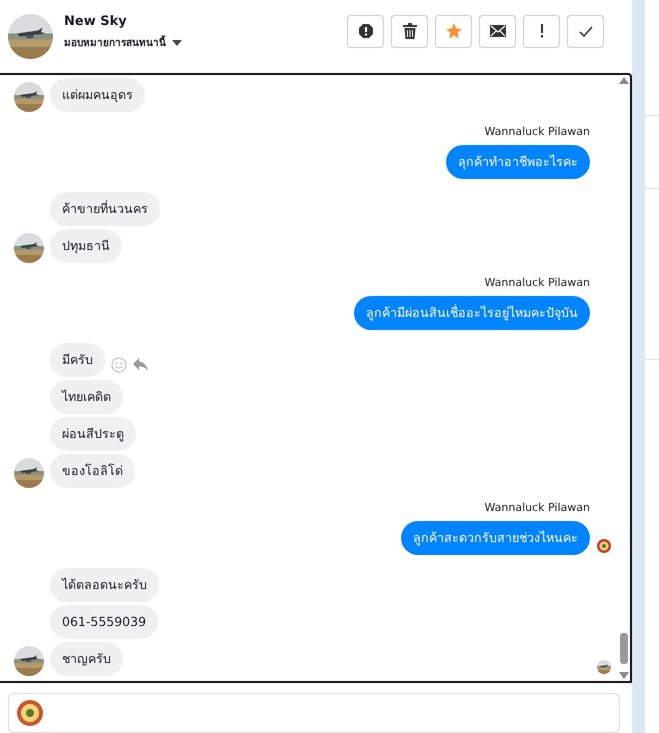 This screenshot has width=659, height=733. Describe the element at coordinates (624, 648) in the screenshot. I see `scrollbar-thumb` at that location.